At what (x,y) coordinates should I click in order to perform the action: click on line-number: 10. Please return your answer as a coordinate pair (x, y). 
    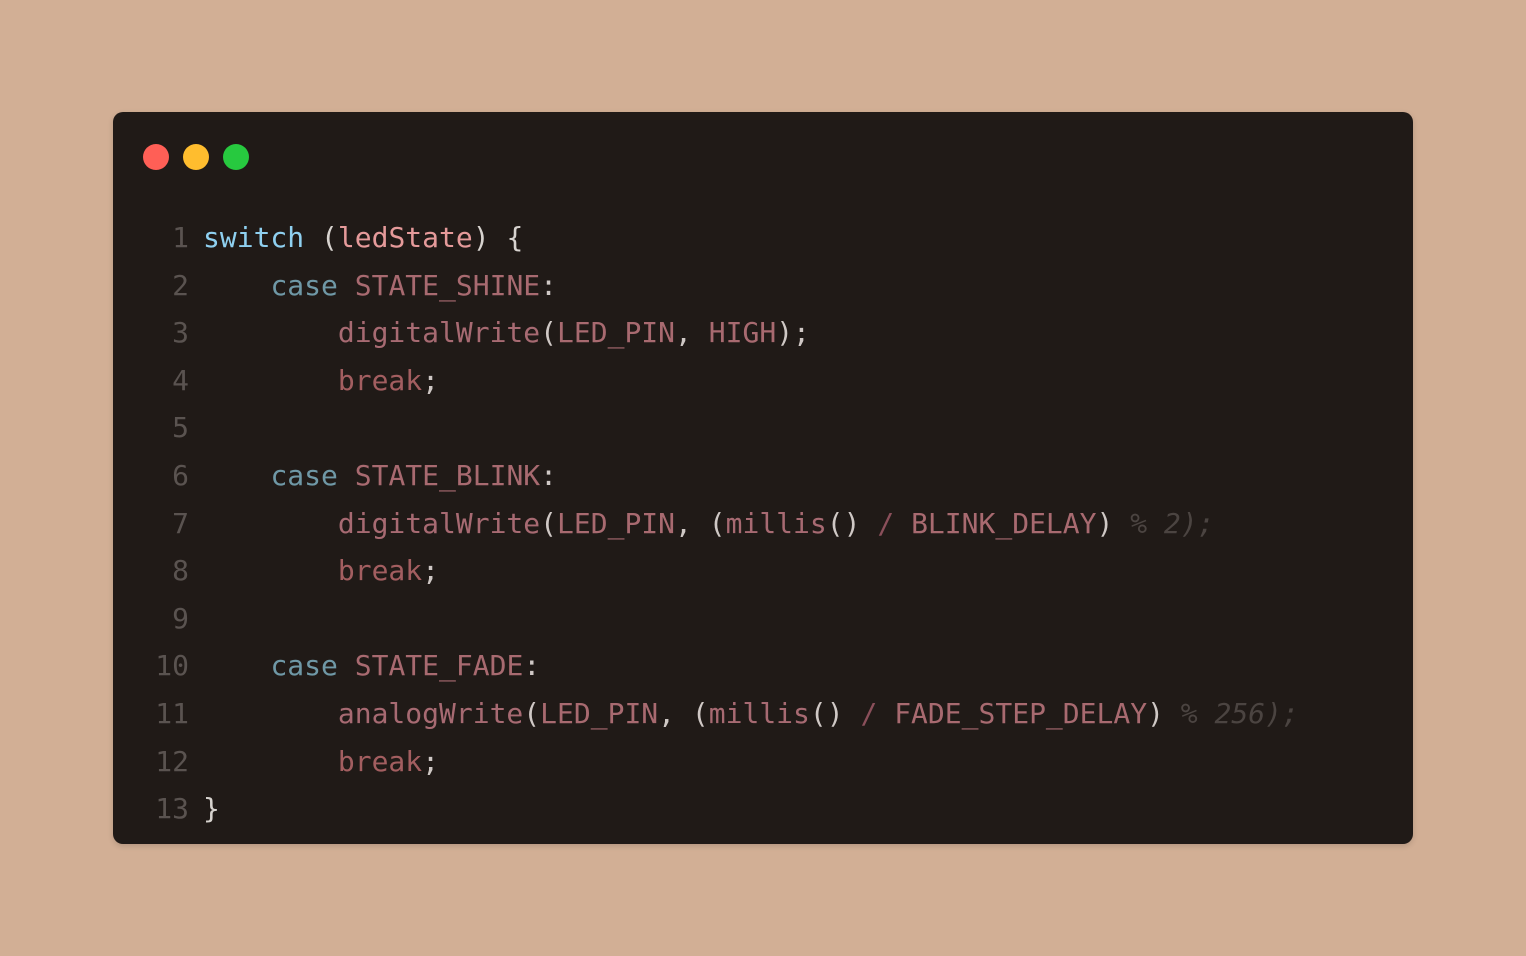
    Looking at the image, I should click on (172, 666).